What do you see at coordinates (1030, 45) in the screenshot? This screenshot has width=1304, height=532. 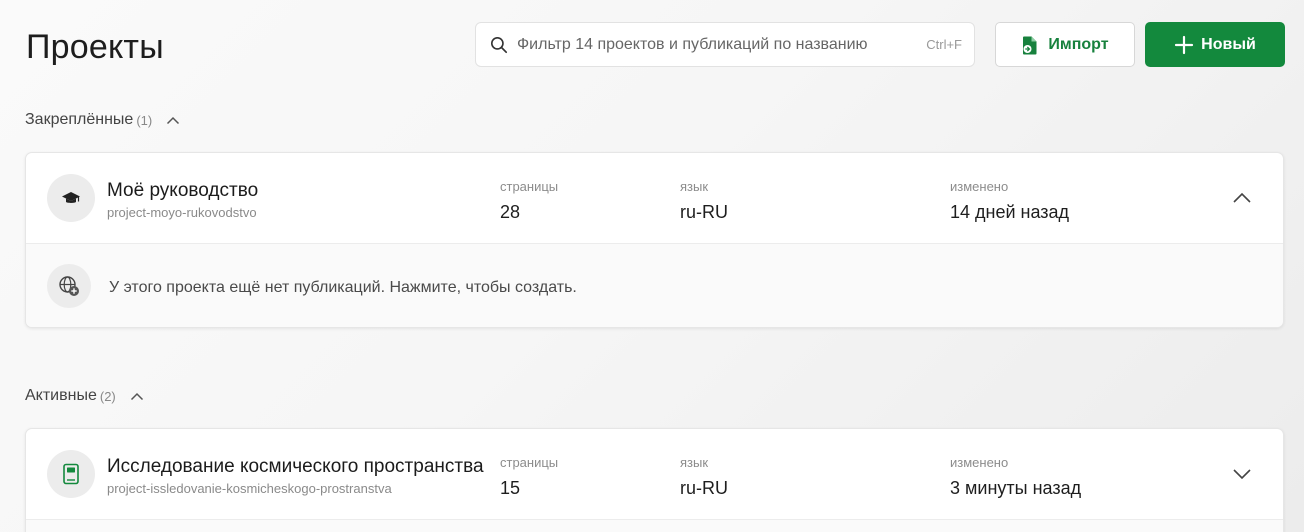 I see `import-file-icon` at bounding box center [1030, 45].